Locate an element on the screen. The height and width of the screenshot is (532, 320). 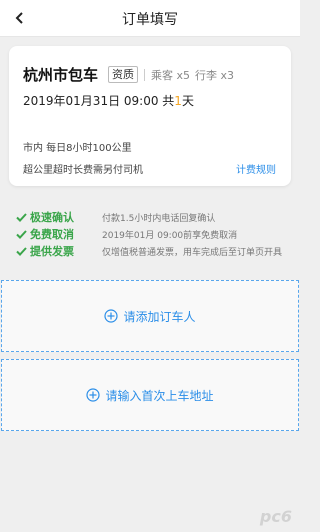
feature-desc: 付款1.5小时内电话回复确认 is located at coordinates (159, 218).